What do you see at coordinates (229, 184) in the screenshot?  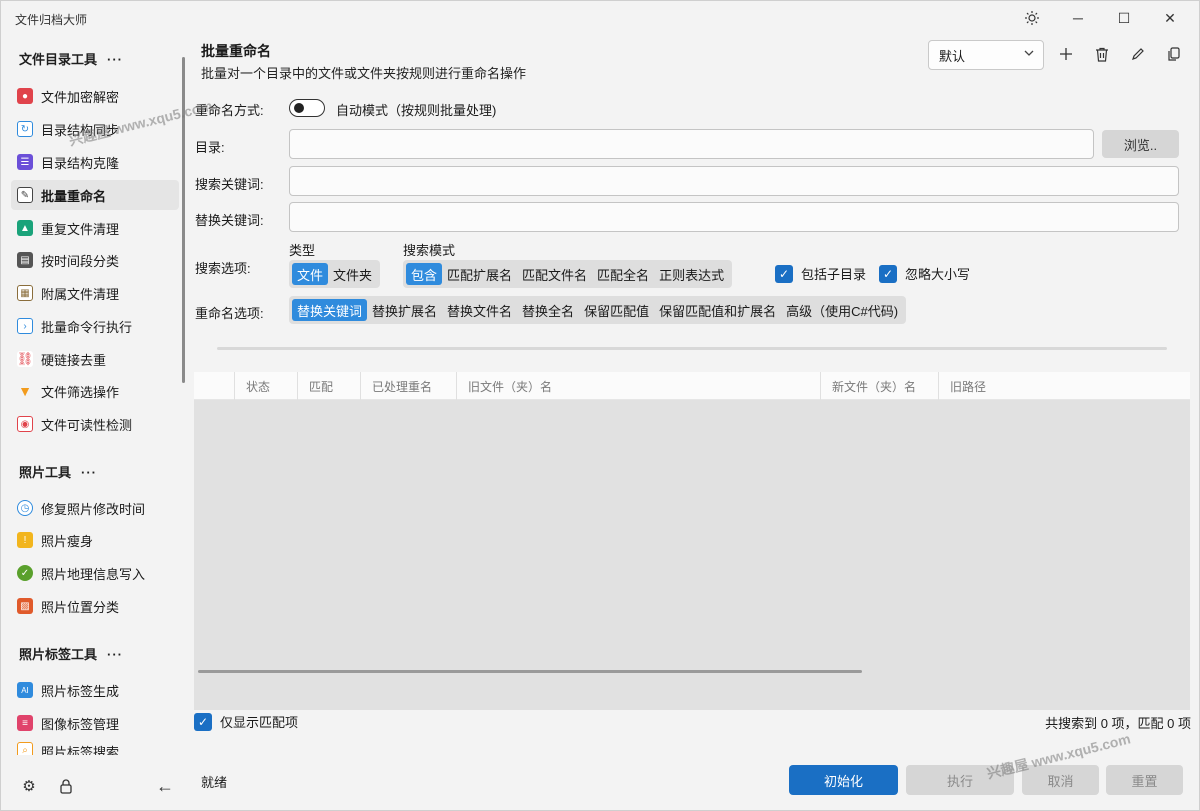 I see `search-keyword-label: 搜索关键词:` at bounding box center [229, 184].